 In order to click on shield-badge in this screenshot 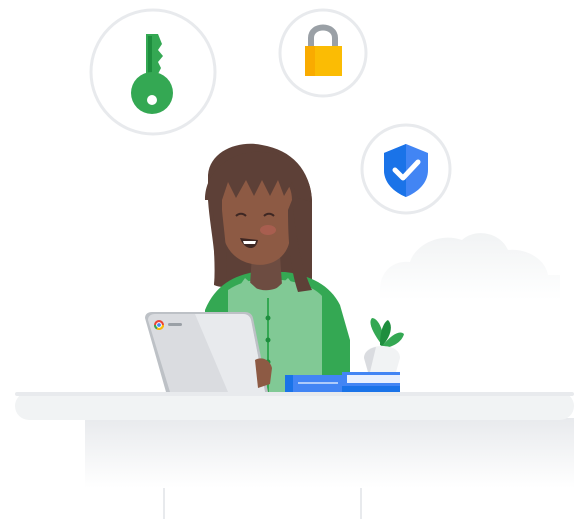, I will do `click(406, 169)`.